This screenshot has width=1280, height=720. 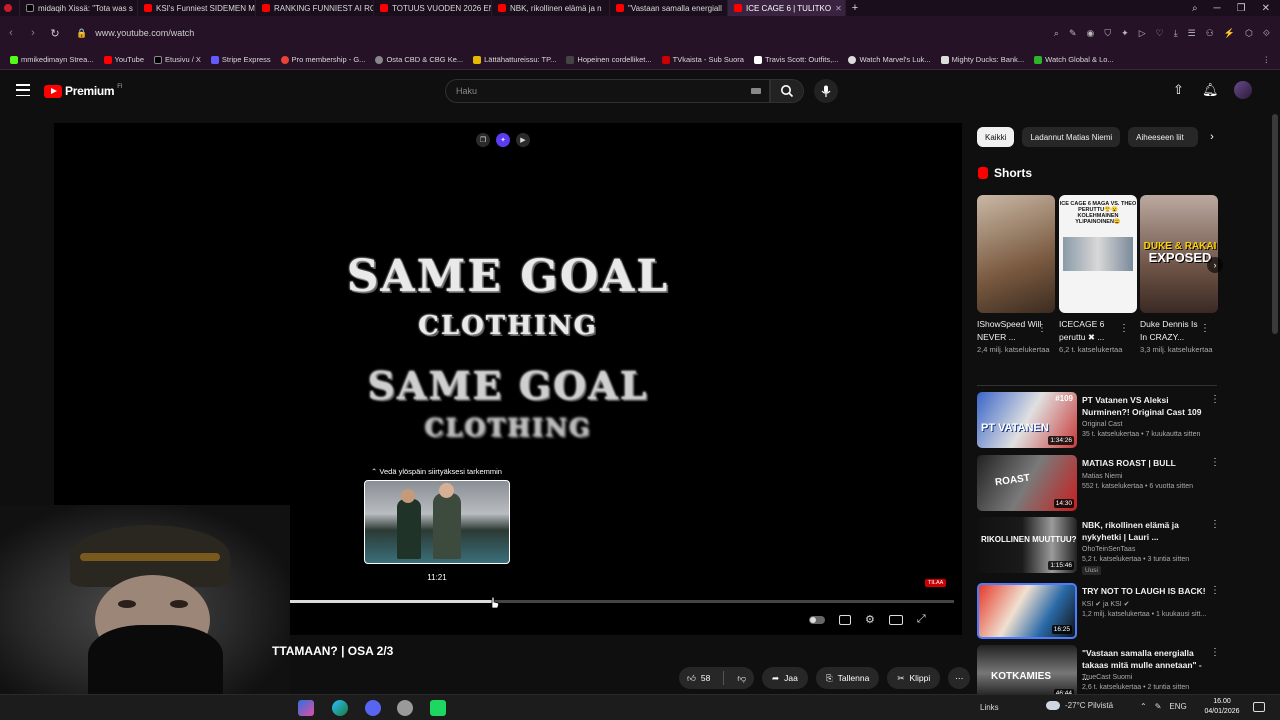 I want to click on video-thumbnail: #109 PT VATANEN 1:34:26, so click(x=1027, y=420).